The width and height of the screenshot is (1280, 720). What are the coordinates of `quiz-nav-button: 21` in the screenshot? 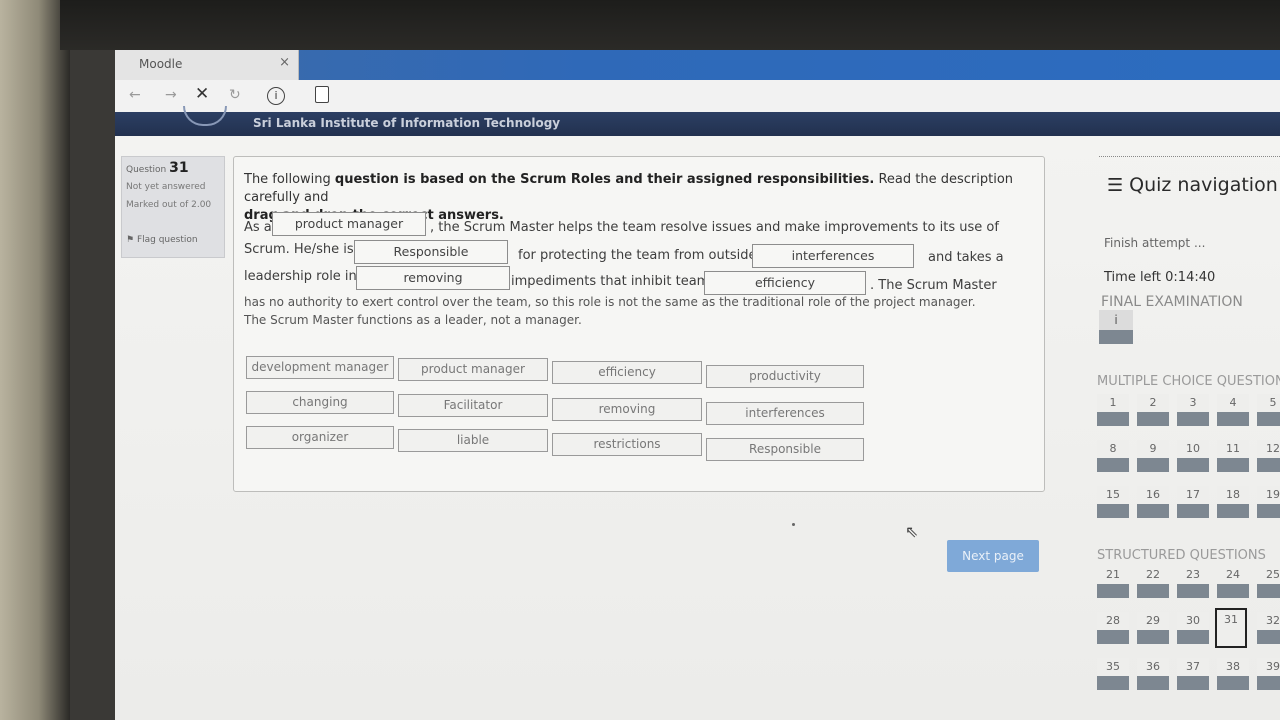 It's located at (1113, 582).